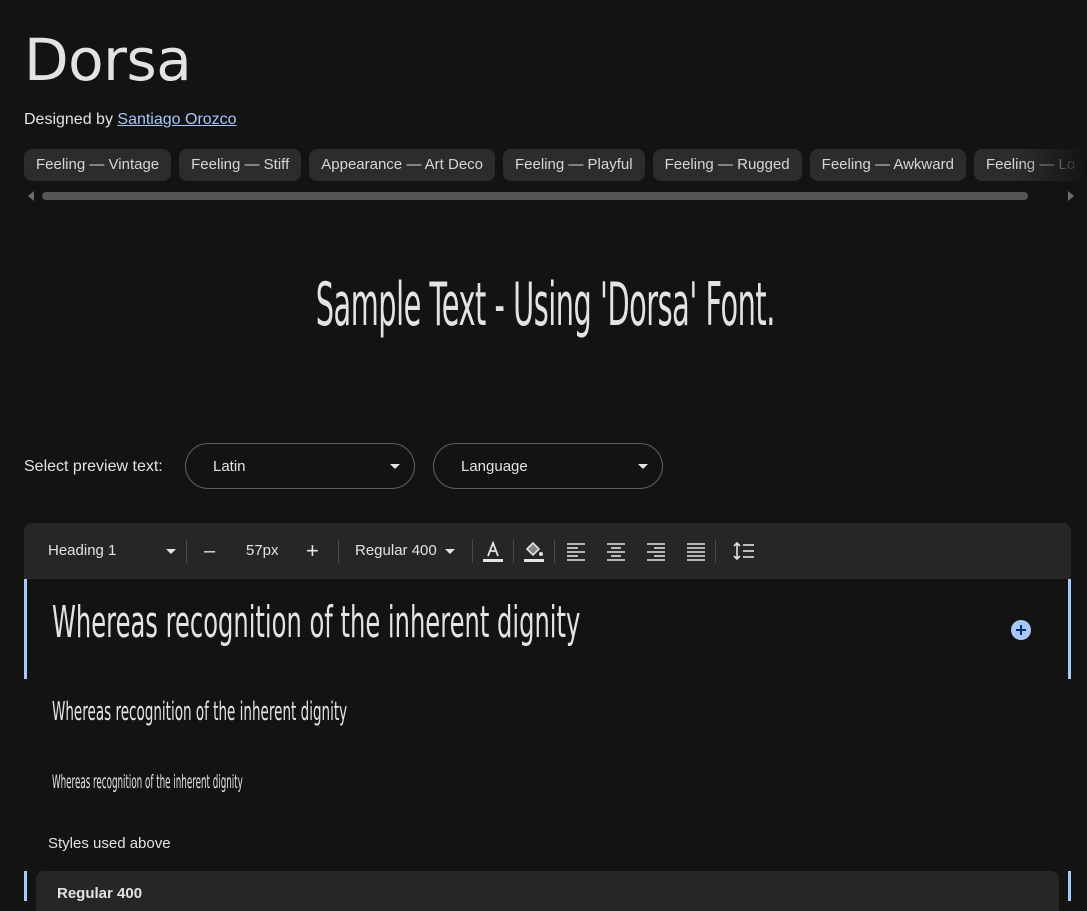 The width and height of the screenshot is (1087, 911). I want to click on style-select: Heading 1, so click(118, 551).